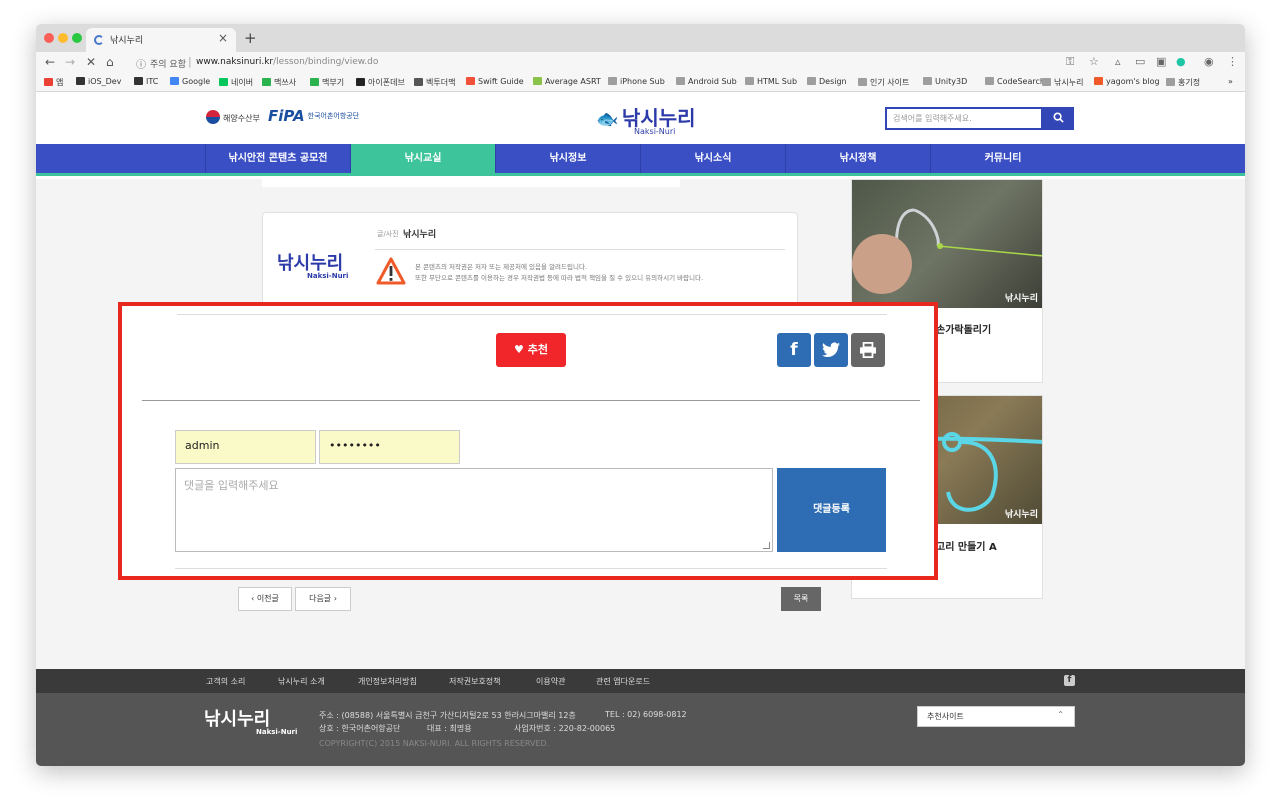  What do you see at coordinates (801, 599) in the screenshot?
I see `list-button: 목록` at bounding box center [801, 599].